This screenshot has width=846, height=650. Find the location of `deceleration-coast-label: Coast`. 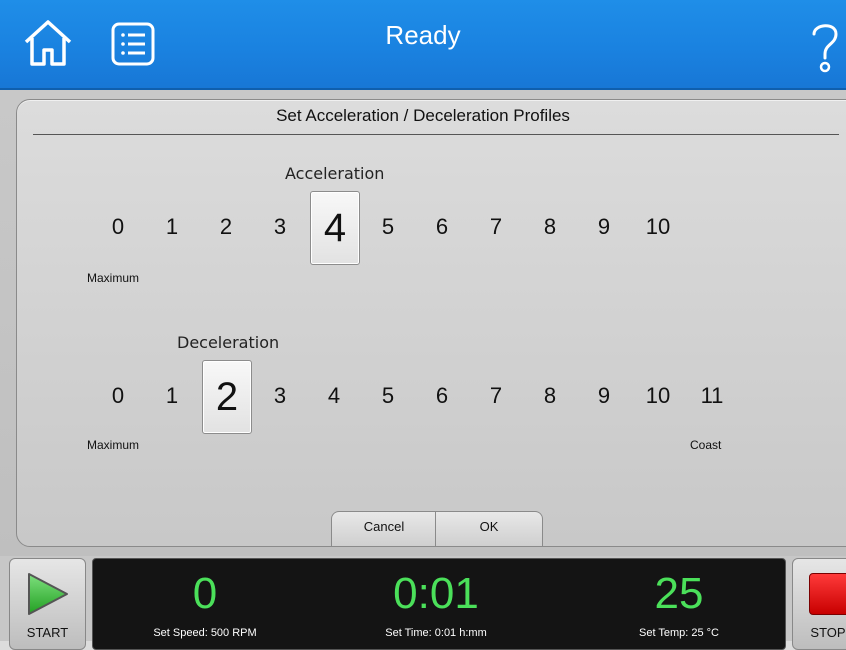

deceleration-coast-label: Coast is located at coordinates (706, 445).